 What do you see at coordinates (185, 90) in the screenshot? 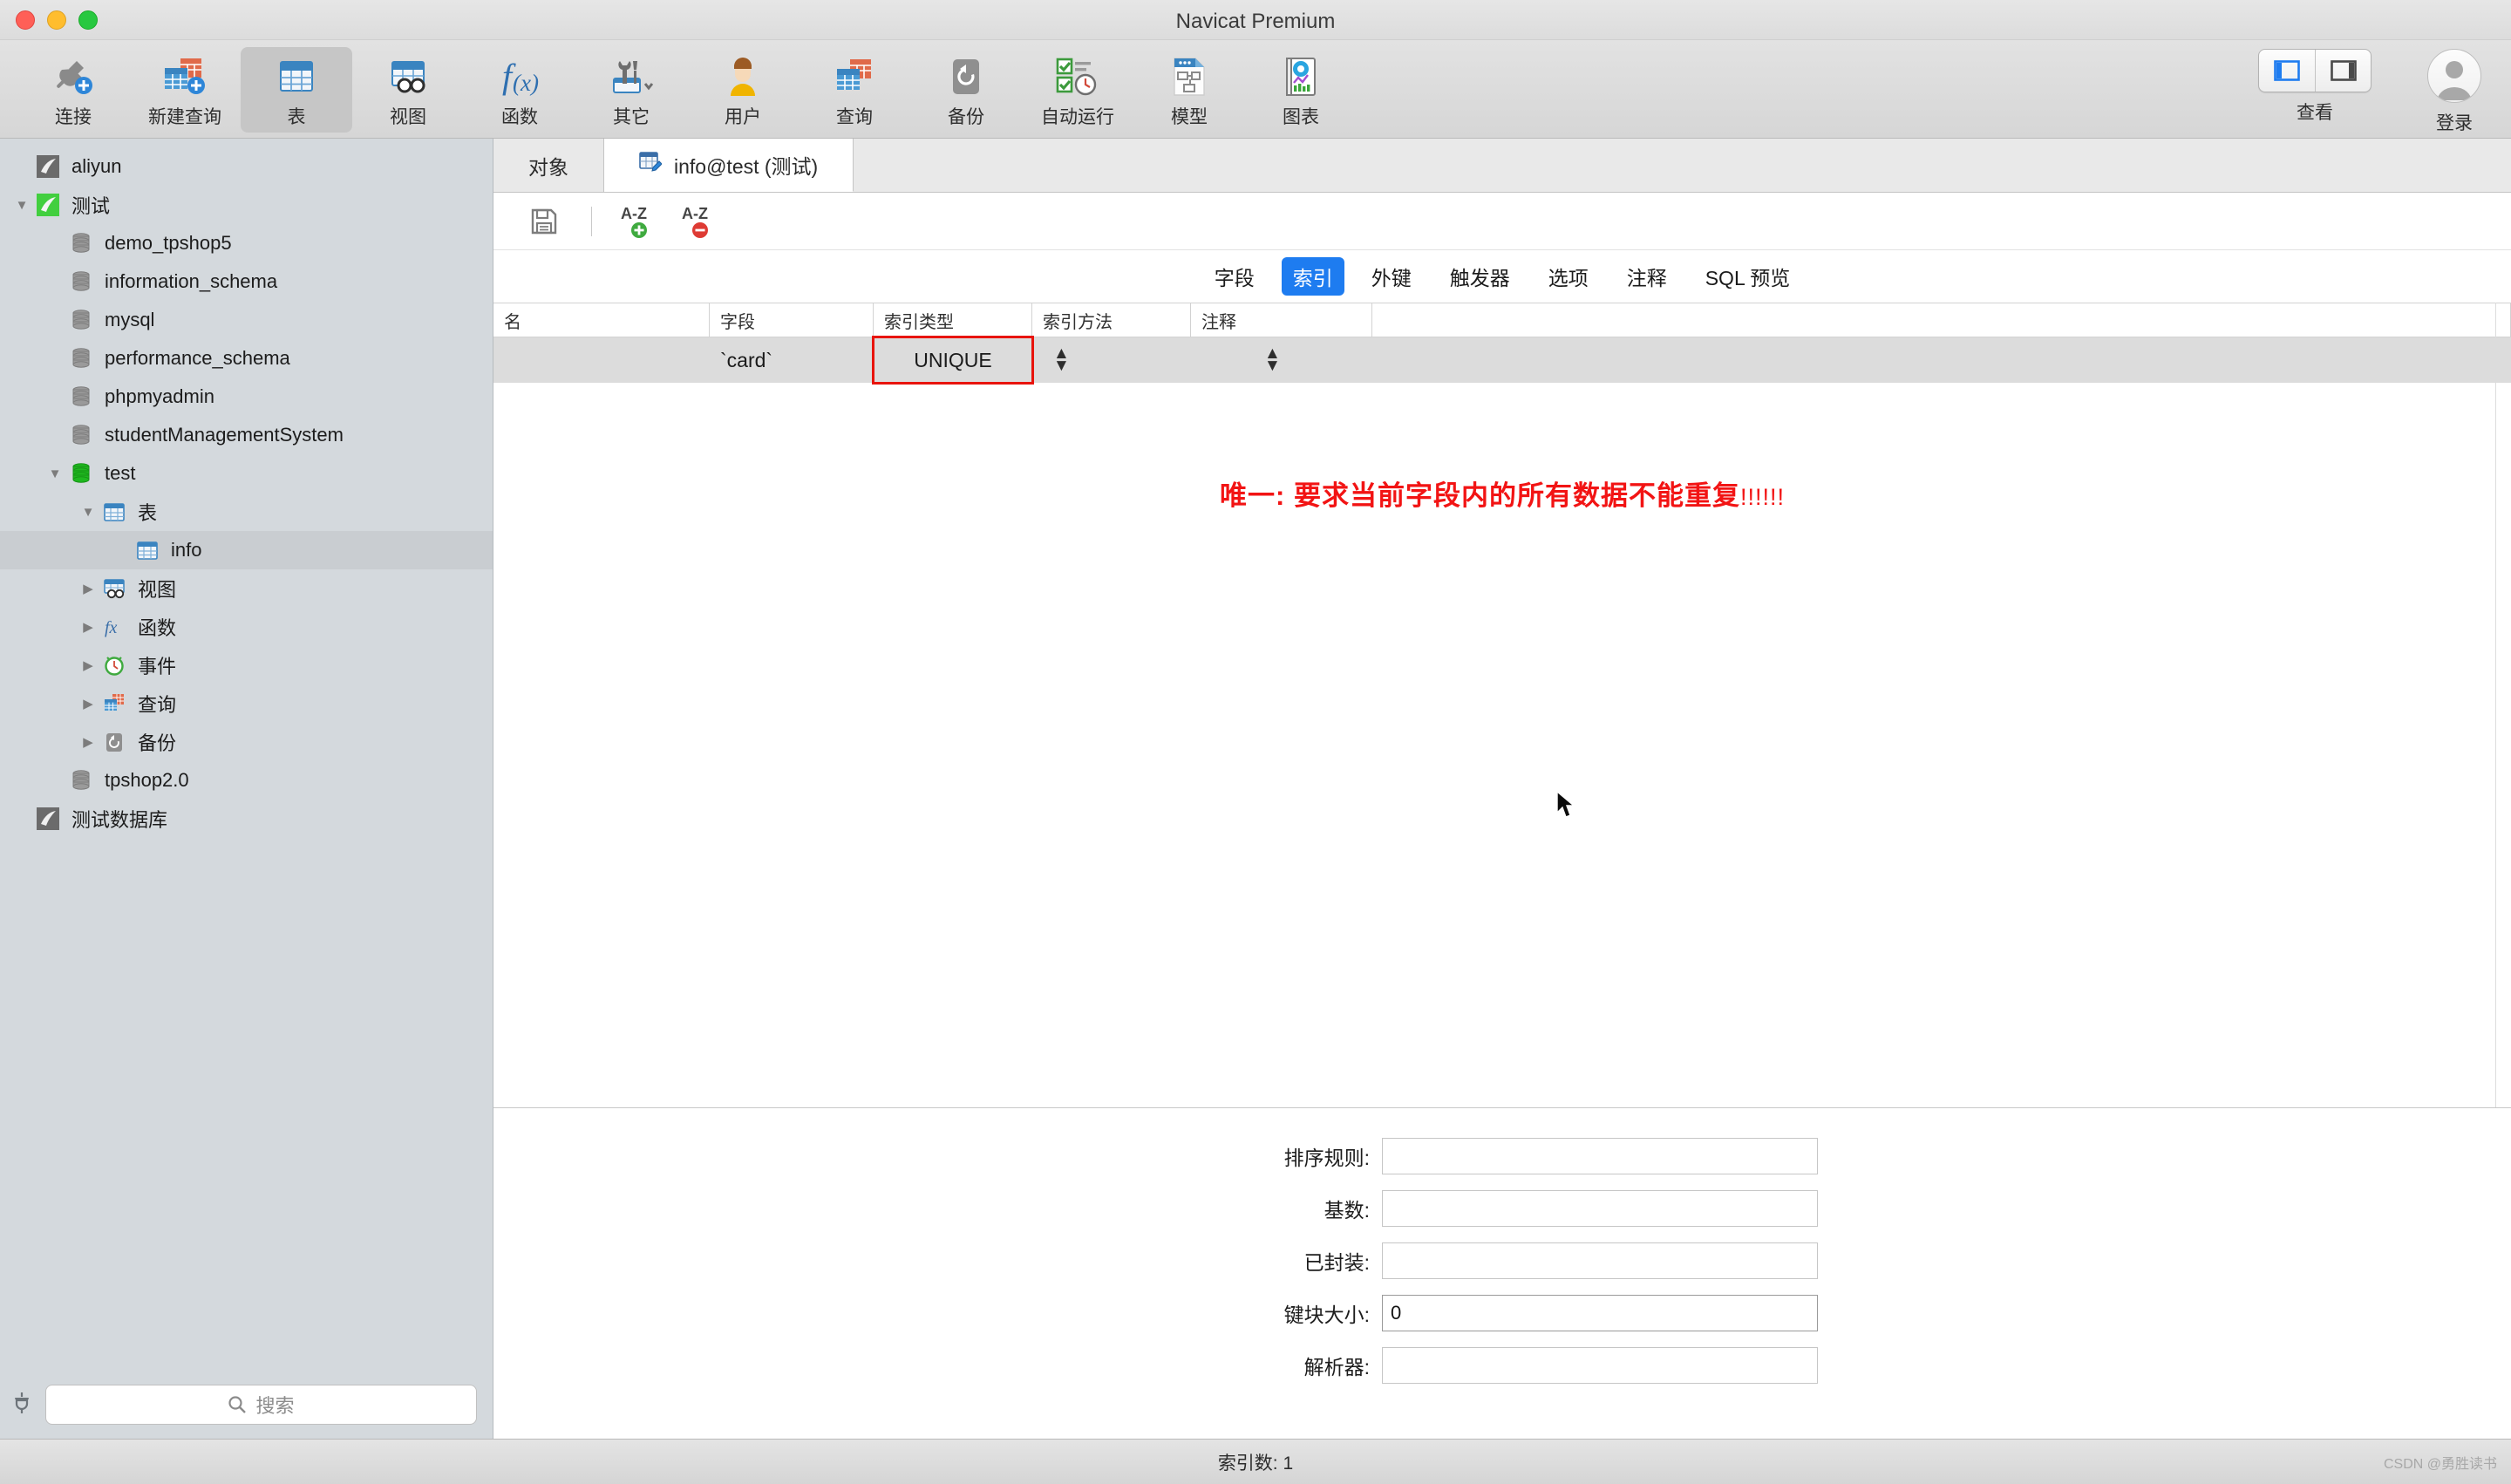
I see `toolbar-item-new-query: 新建查询` at bounding box center [185, 90].